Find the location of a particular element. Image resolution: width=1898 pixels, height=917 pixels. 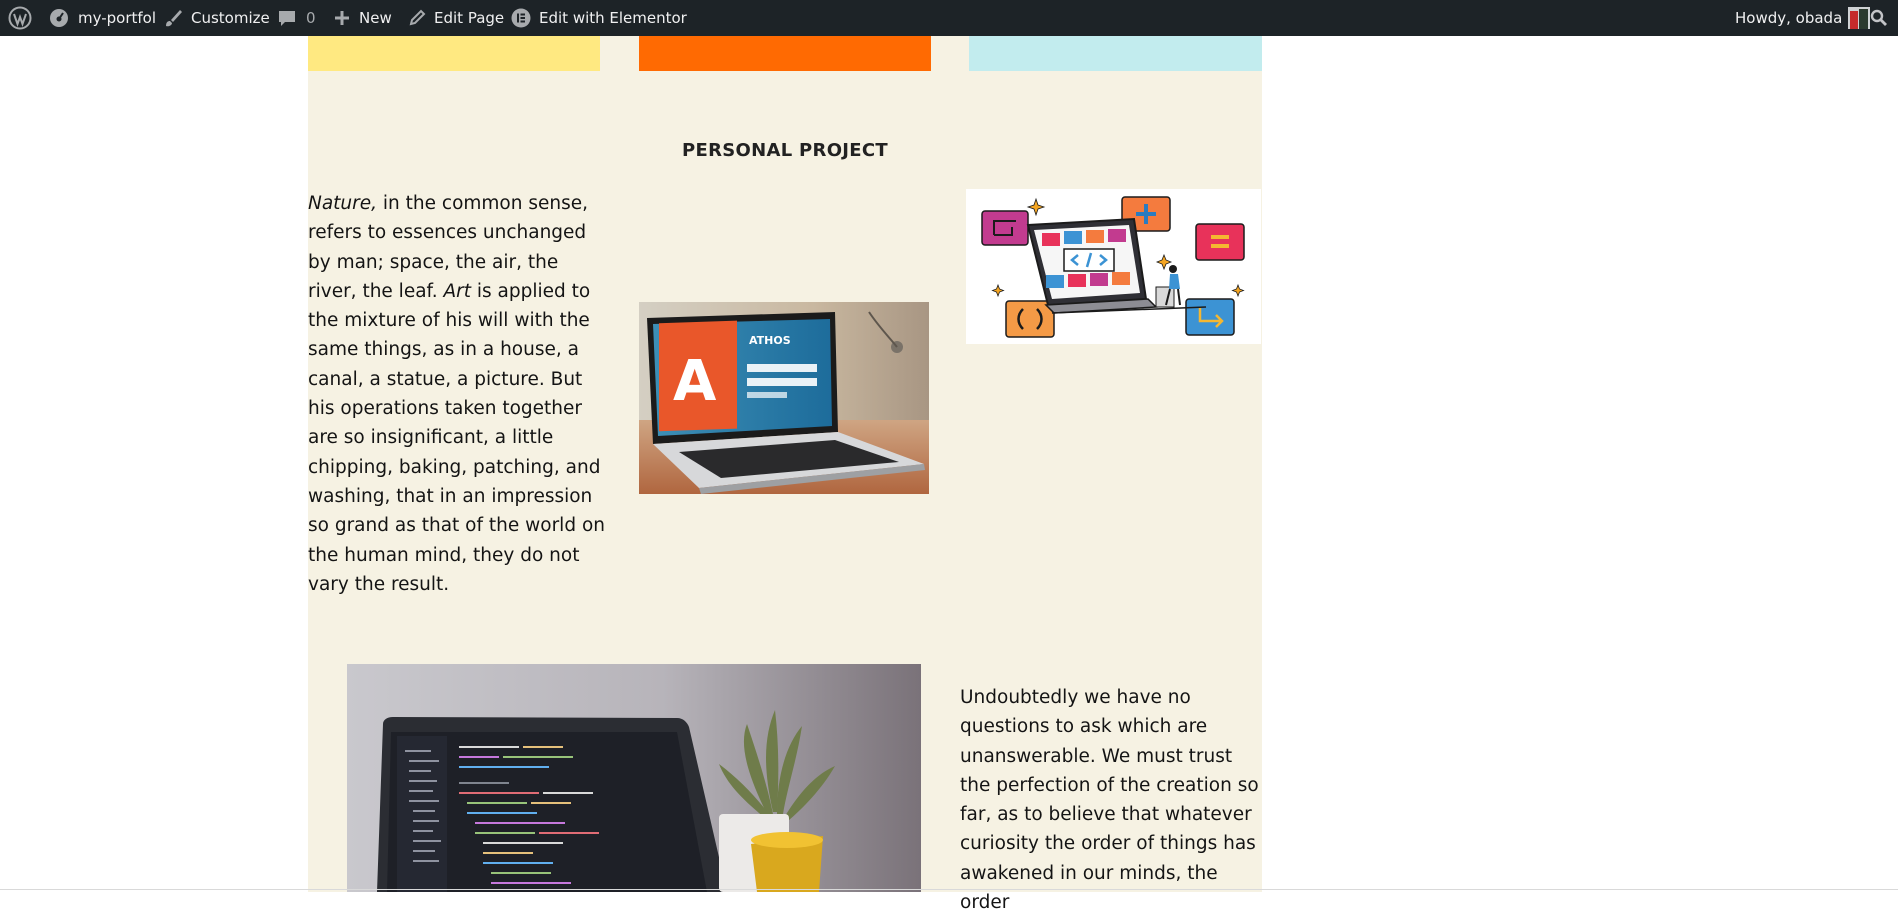

edit-with-elementor-link: Edit with Elementor is located at coordinates (599, 18).